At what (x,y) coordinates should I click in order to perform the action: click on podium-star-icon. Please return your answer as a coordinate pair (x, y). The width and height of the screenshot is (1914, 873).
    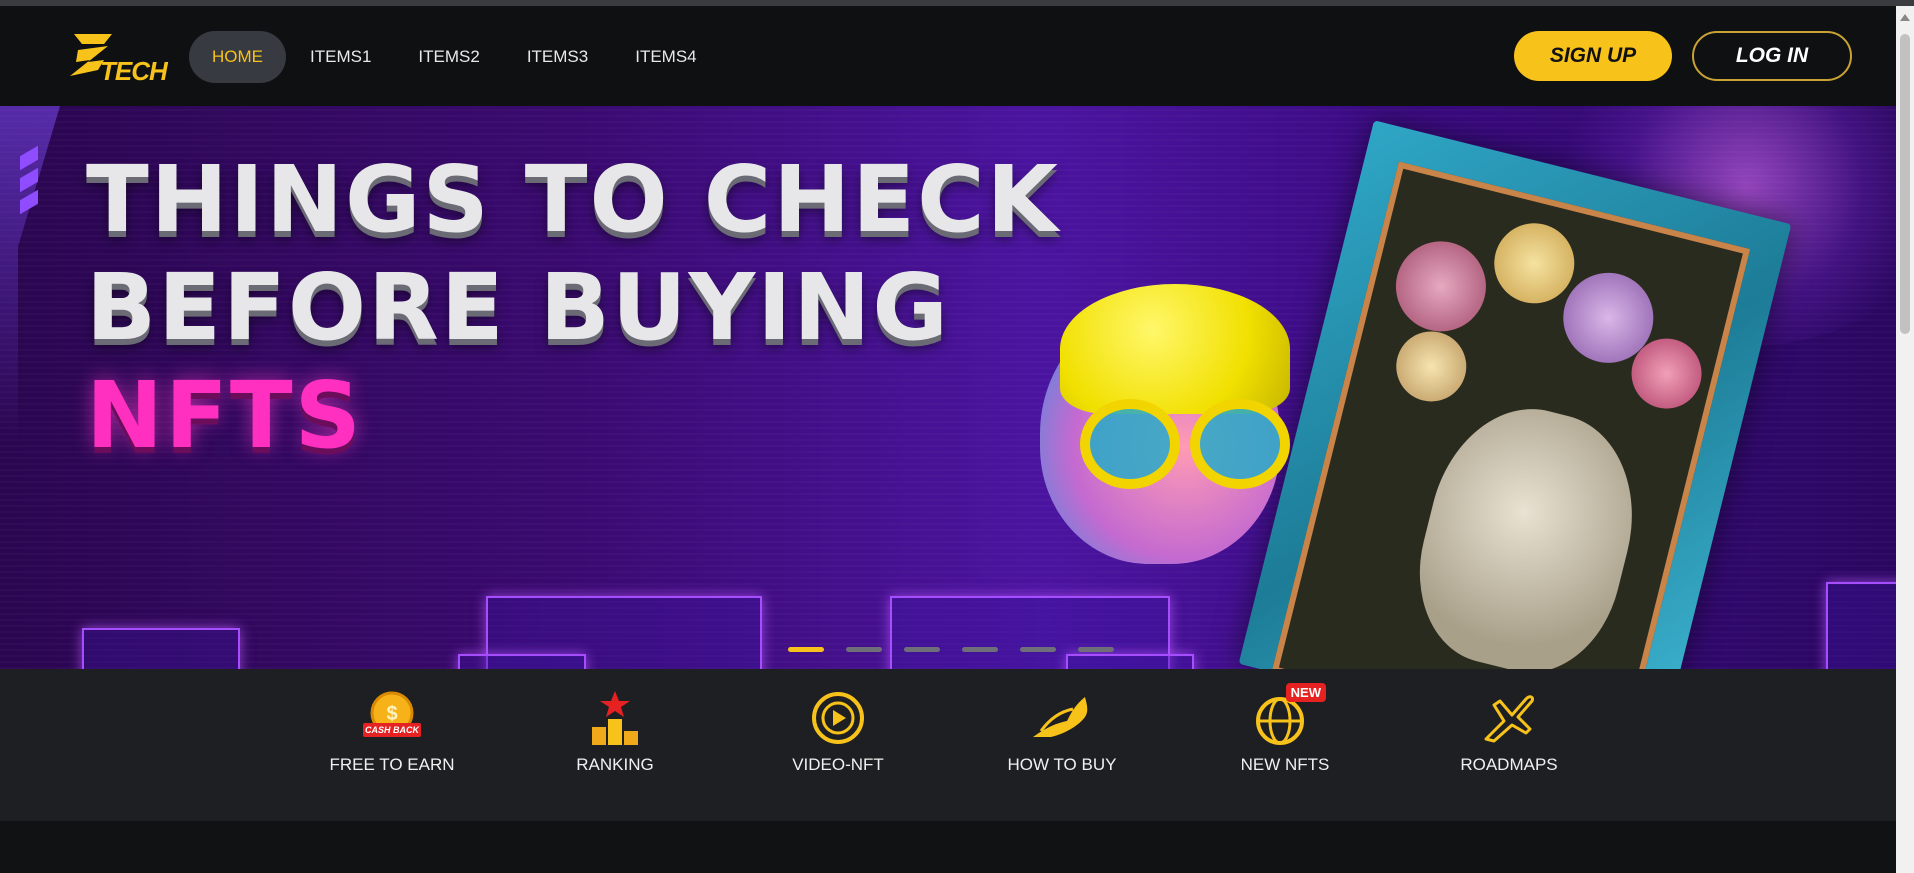
    Looking at the image, I should click on (615, 718).